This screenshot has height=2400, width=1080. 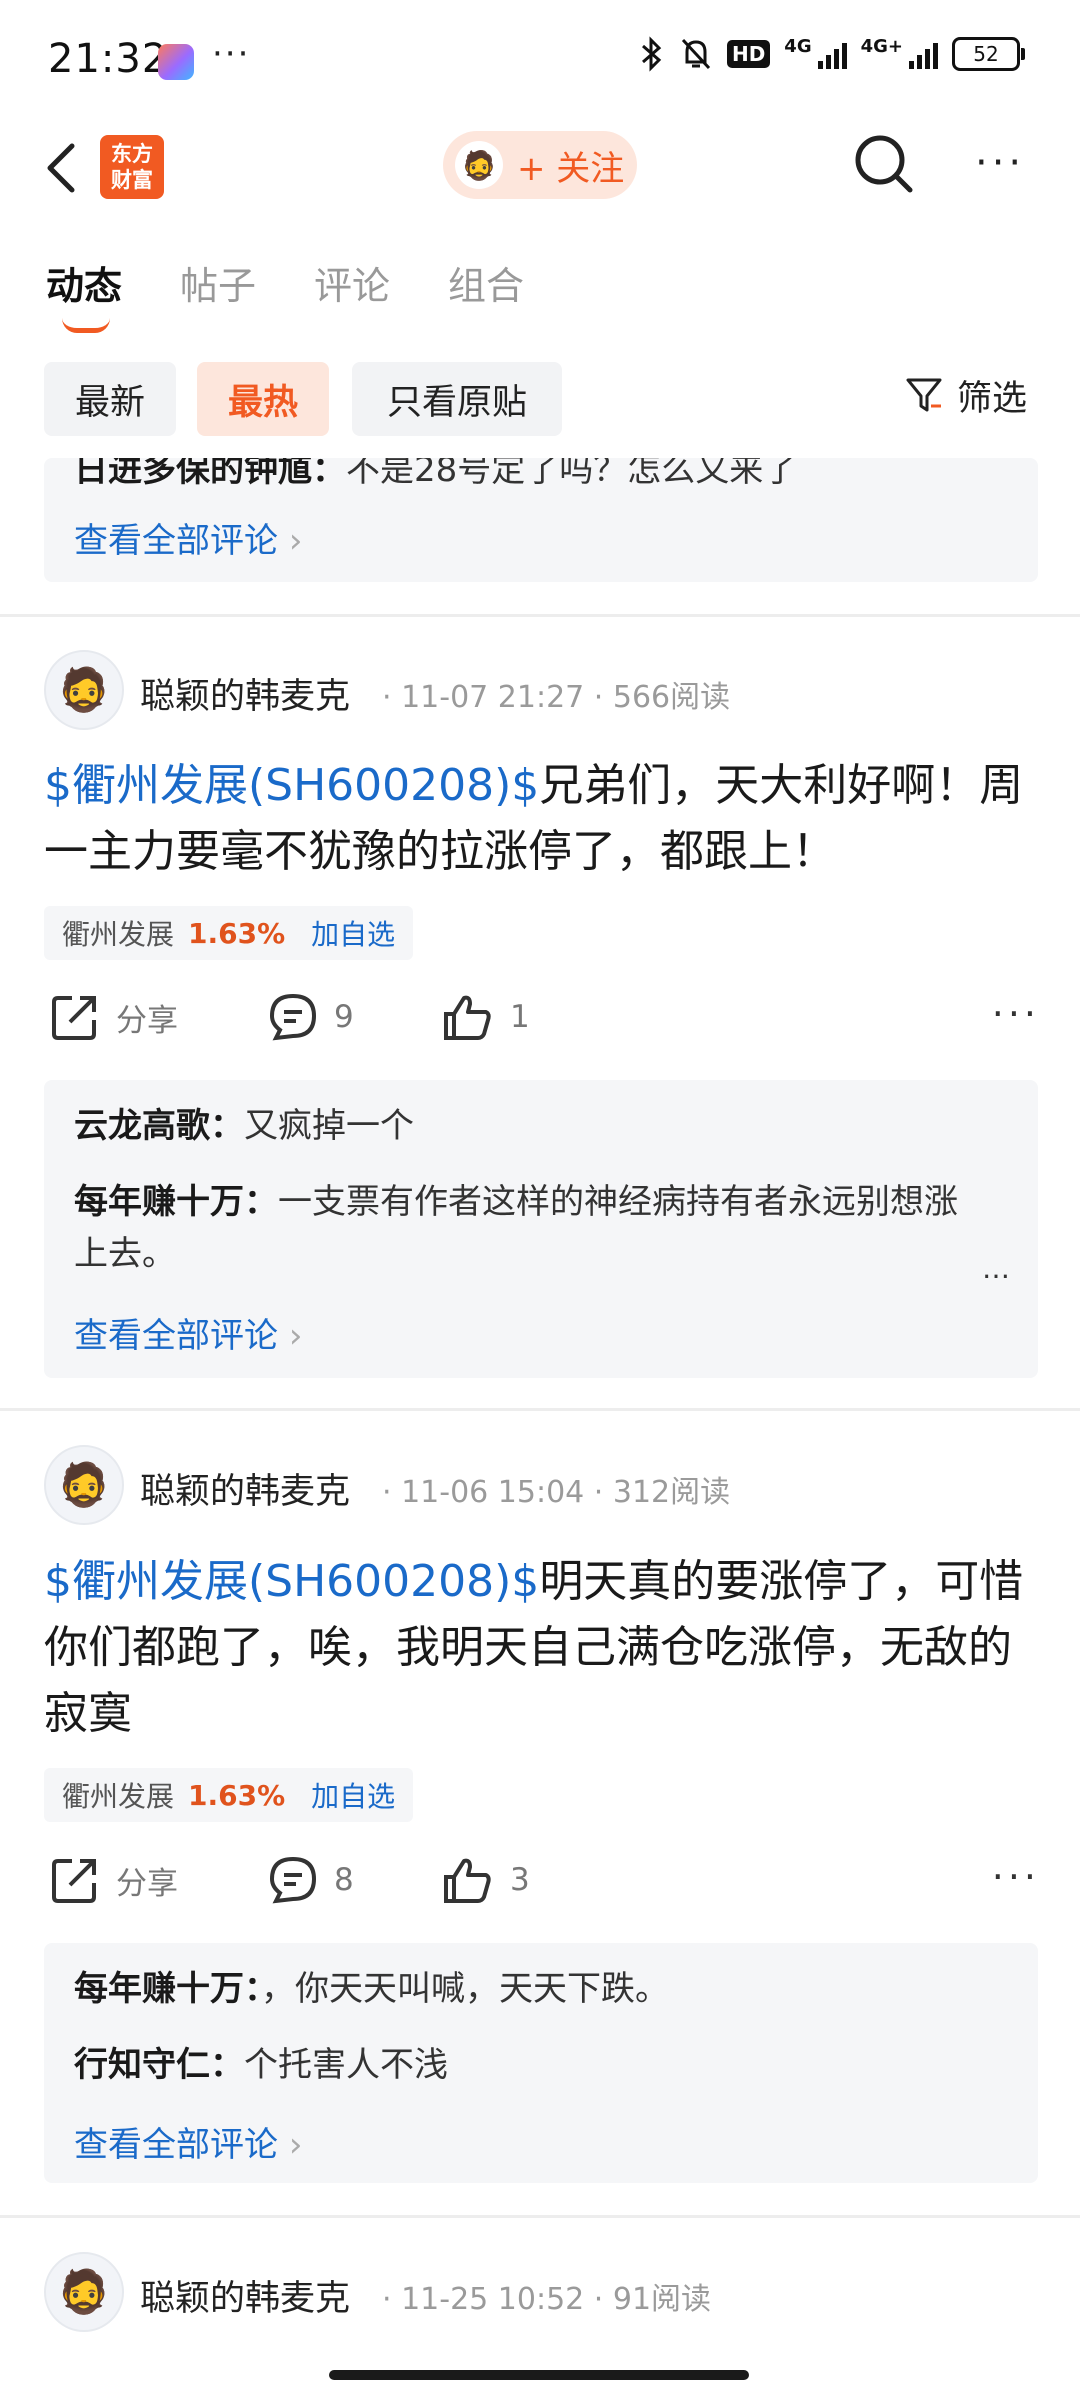 I want to click on like-button: 1, so click(x=486, y=1017).